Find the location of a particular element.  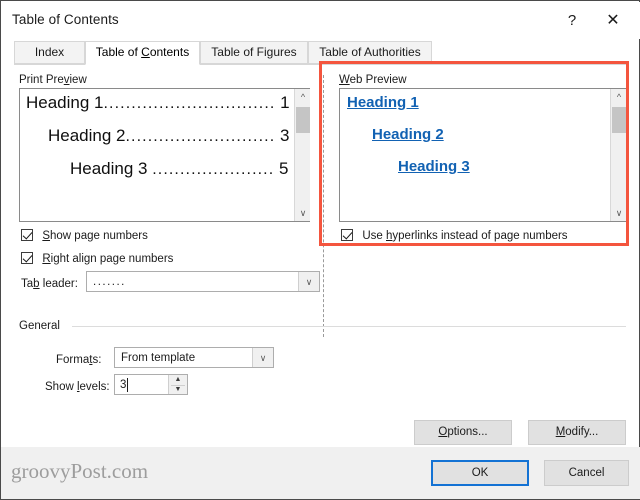

stepper-buttons: ▲ ▼ is located at coordinates (177, 384).